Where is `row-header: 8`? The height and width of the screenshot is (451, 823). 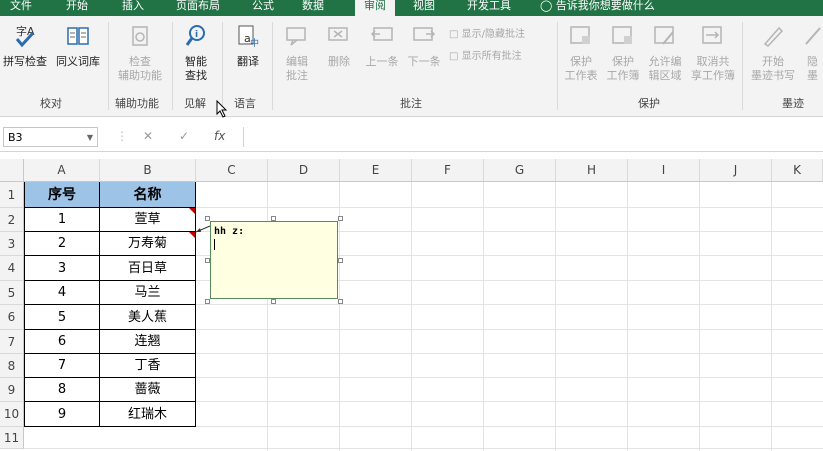
row-header: 8 is located at coordinates (12, 366).